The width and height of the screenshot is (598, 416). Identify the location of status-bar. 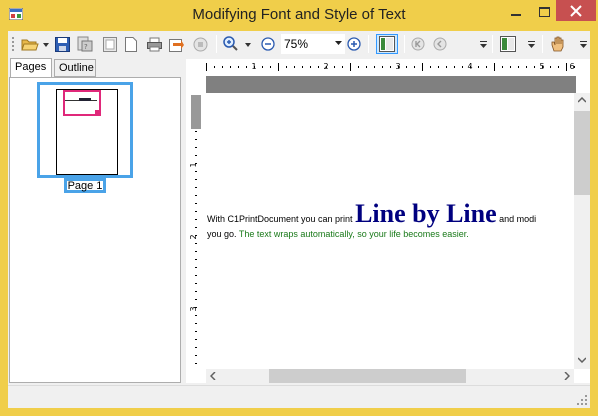
(299, 396).